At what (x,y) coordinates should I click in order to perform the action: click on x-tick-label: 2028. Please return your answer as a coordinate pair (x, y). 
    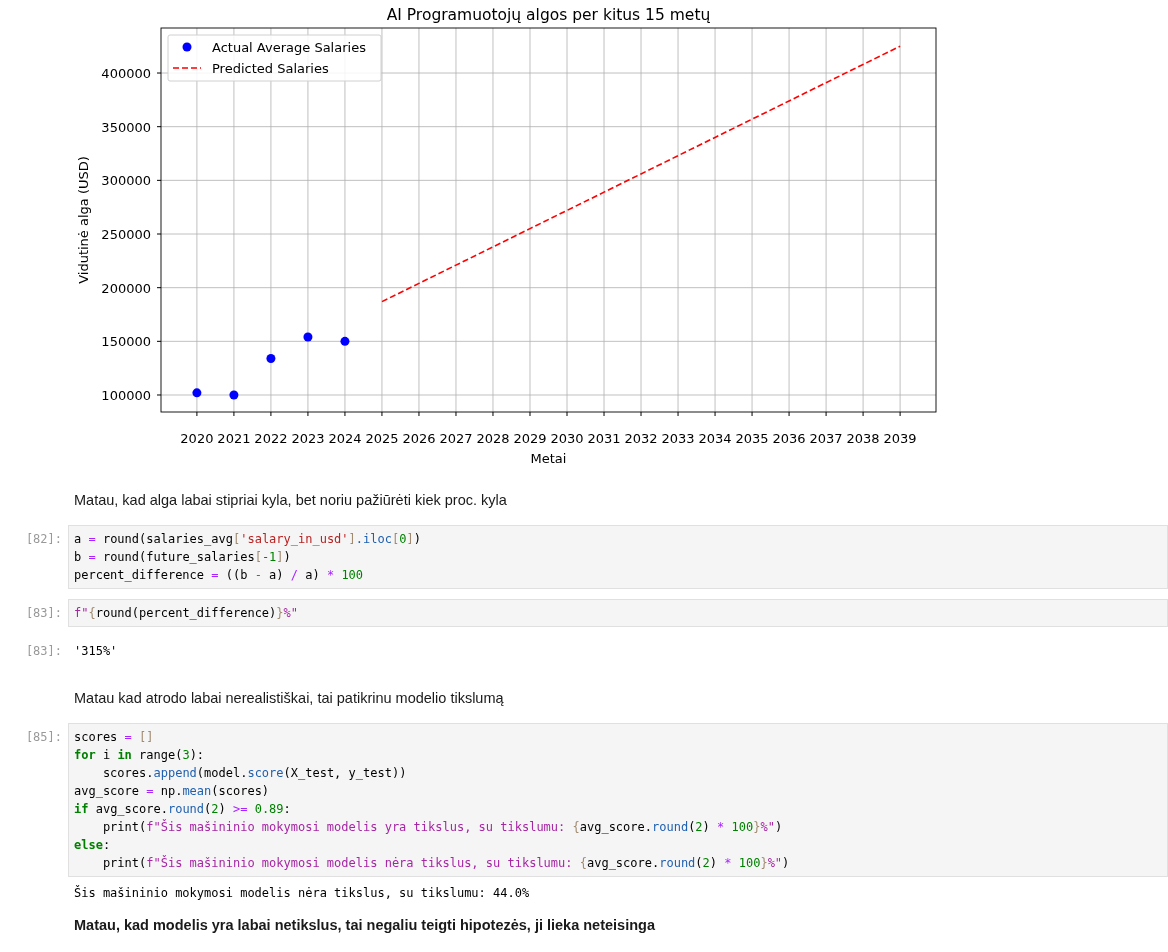
    Looking at the image, I should click on (493, 438).